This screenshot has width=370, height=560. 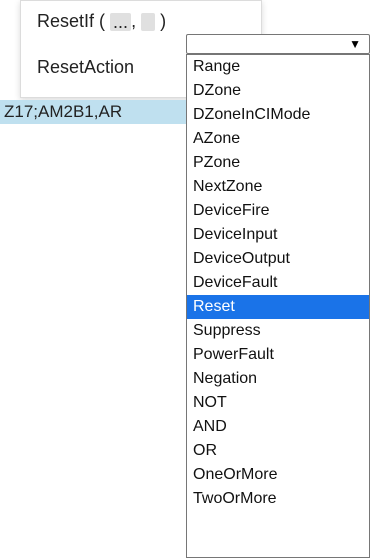 I want to click on dropdown-option-deviceoutput: DeviceOutput, so click(x=278, y=259).